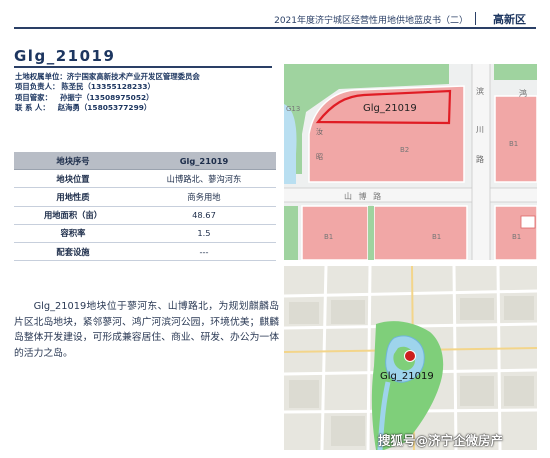  I want to click on district-name: 高新区, so click(509, 19).